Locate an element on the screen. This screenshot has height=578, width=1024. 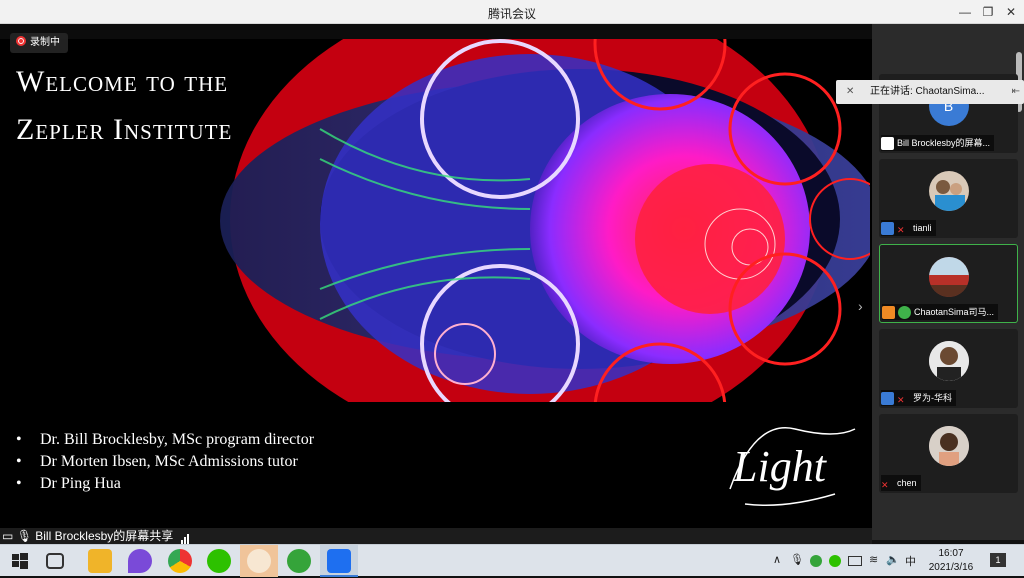
close-button: ✕ is located at coordinates (1011, 12).